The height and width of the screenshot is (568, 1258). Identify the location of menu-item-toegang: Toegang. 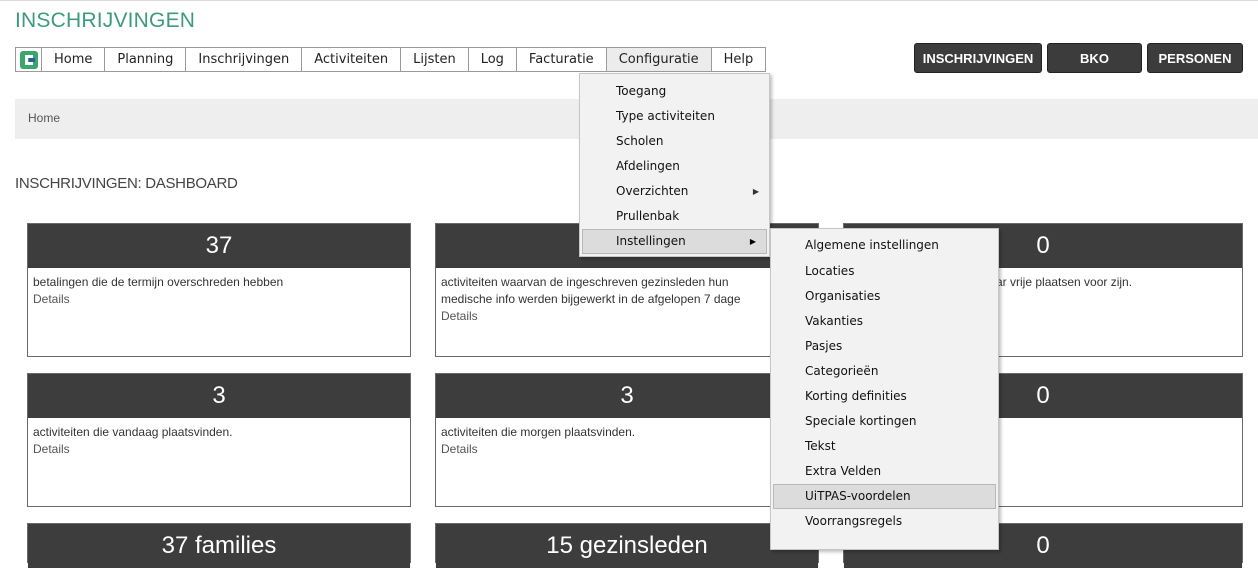
(674, 91).